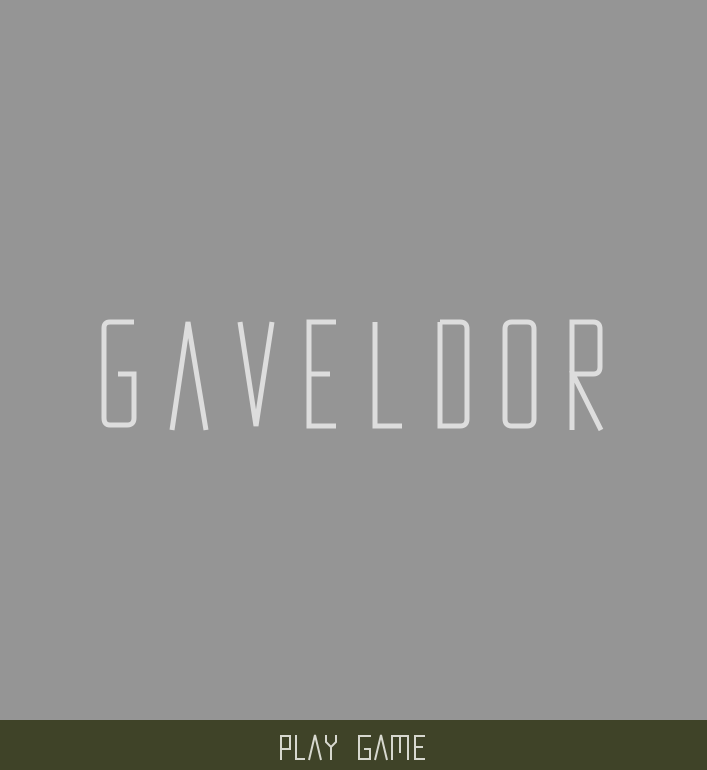  Describe the element at coordinates (400, 747) in the screenshot. I see `game-letter-m` at that location.